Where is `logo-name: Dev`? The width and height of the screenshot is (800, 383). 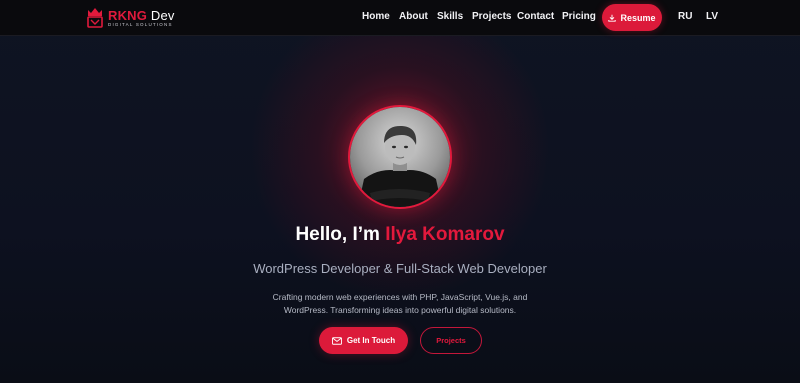 logo-name: Dev is located at coordinates (162, 15).